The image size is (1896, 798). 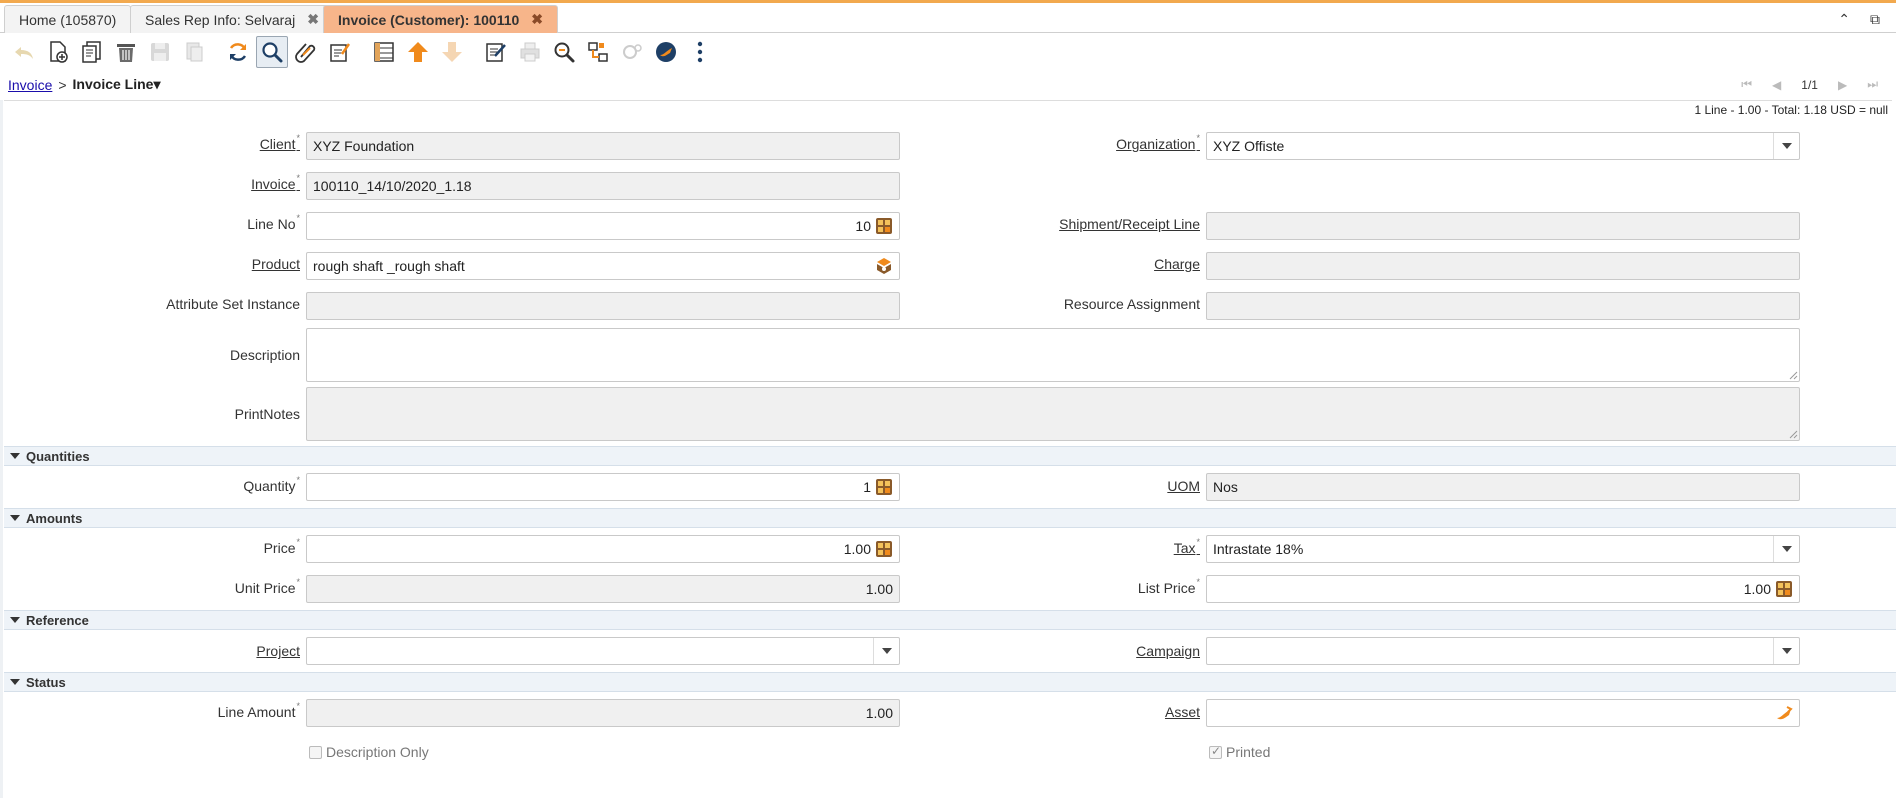 I want to click on group-quantities: Quantities, so click(x=950, y=456).